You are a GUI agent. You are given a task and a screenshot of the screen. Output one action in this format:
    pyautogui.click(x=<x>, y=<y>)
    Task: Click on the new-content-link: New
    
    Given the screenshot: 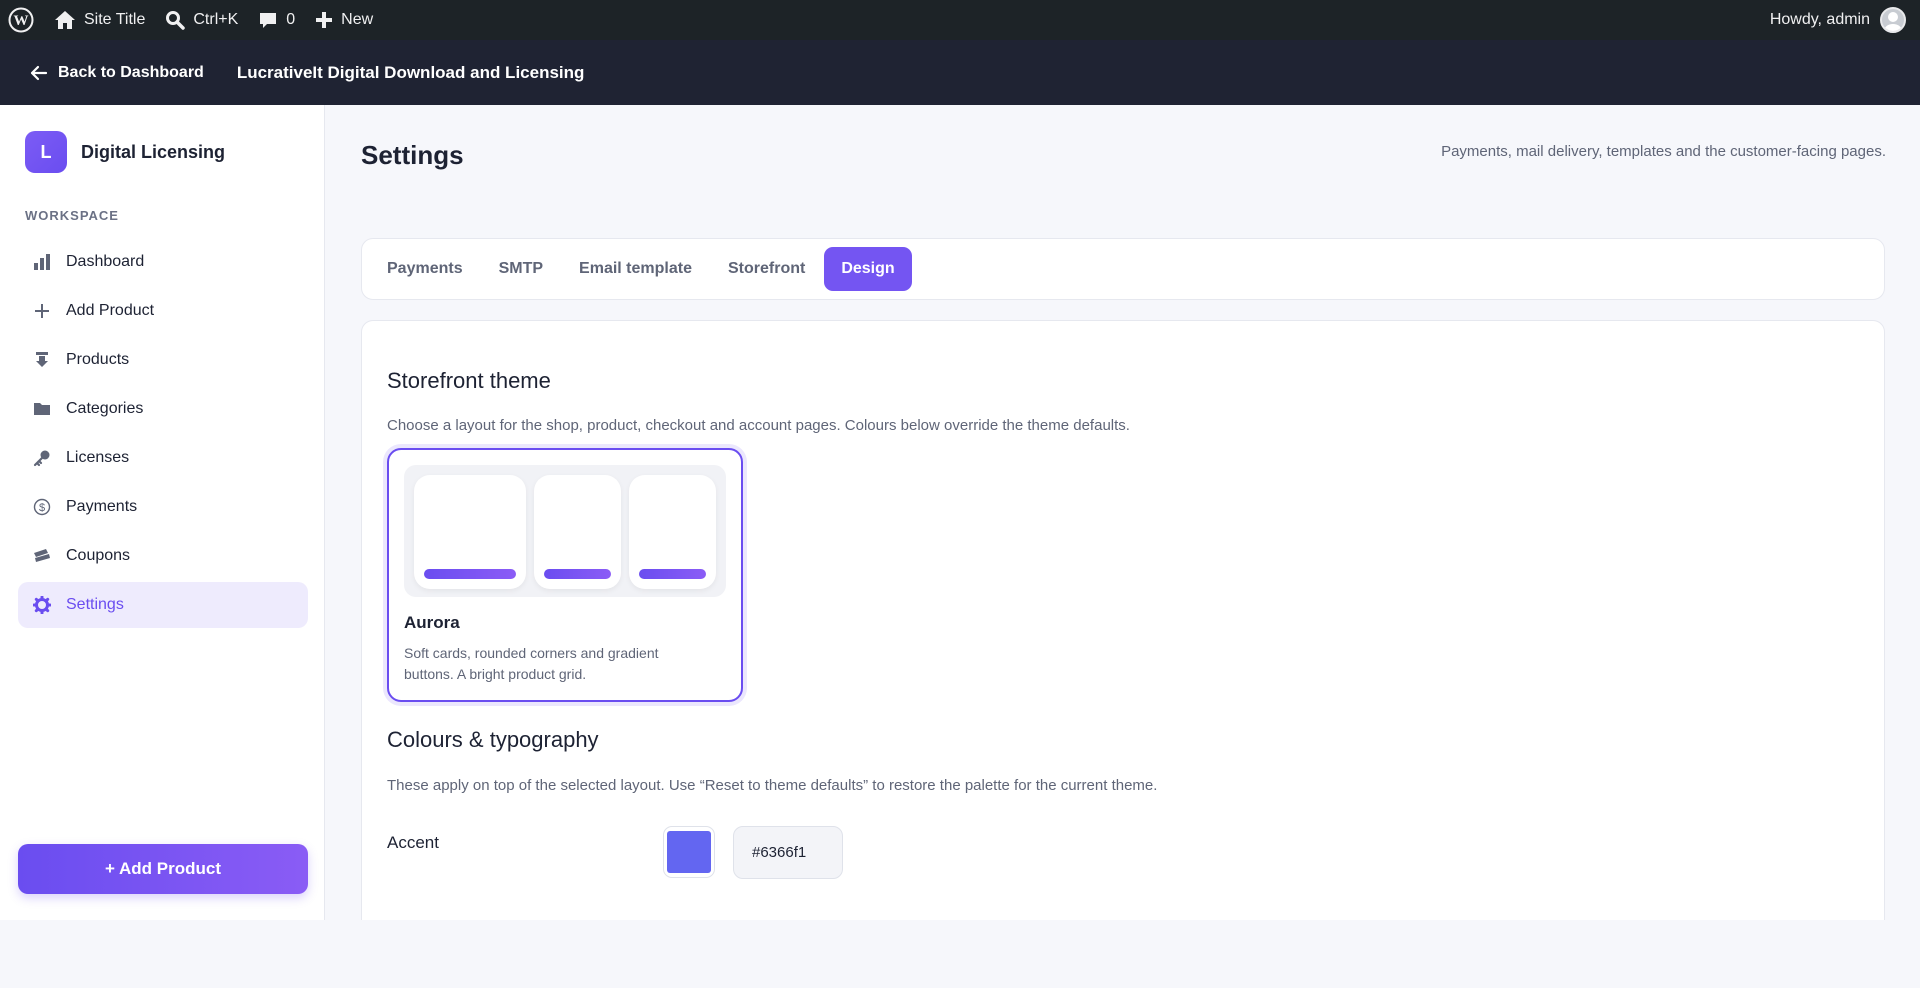 What is the action you would take?
    pyautogui.click(x=344, y=20)
    